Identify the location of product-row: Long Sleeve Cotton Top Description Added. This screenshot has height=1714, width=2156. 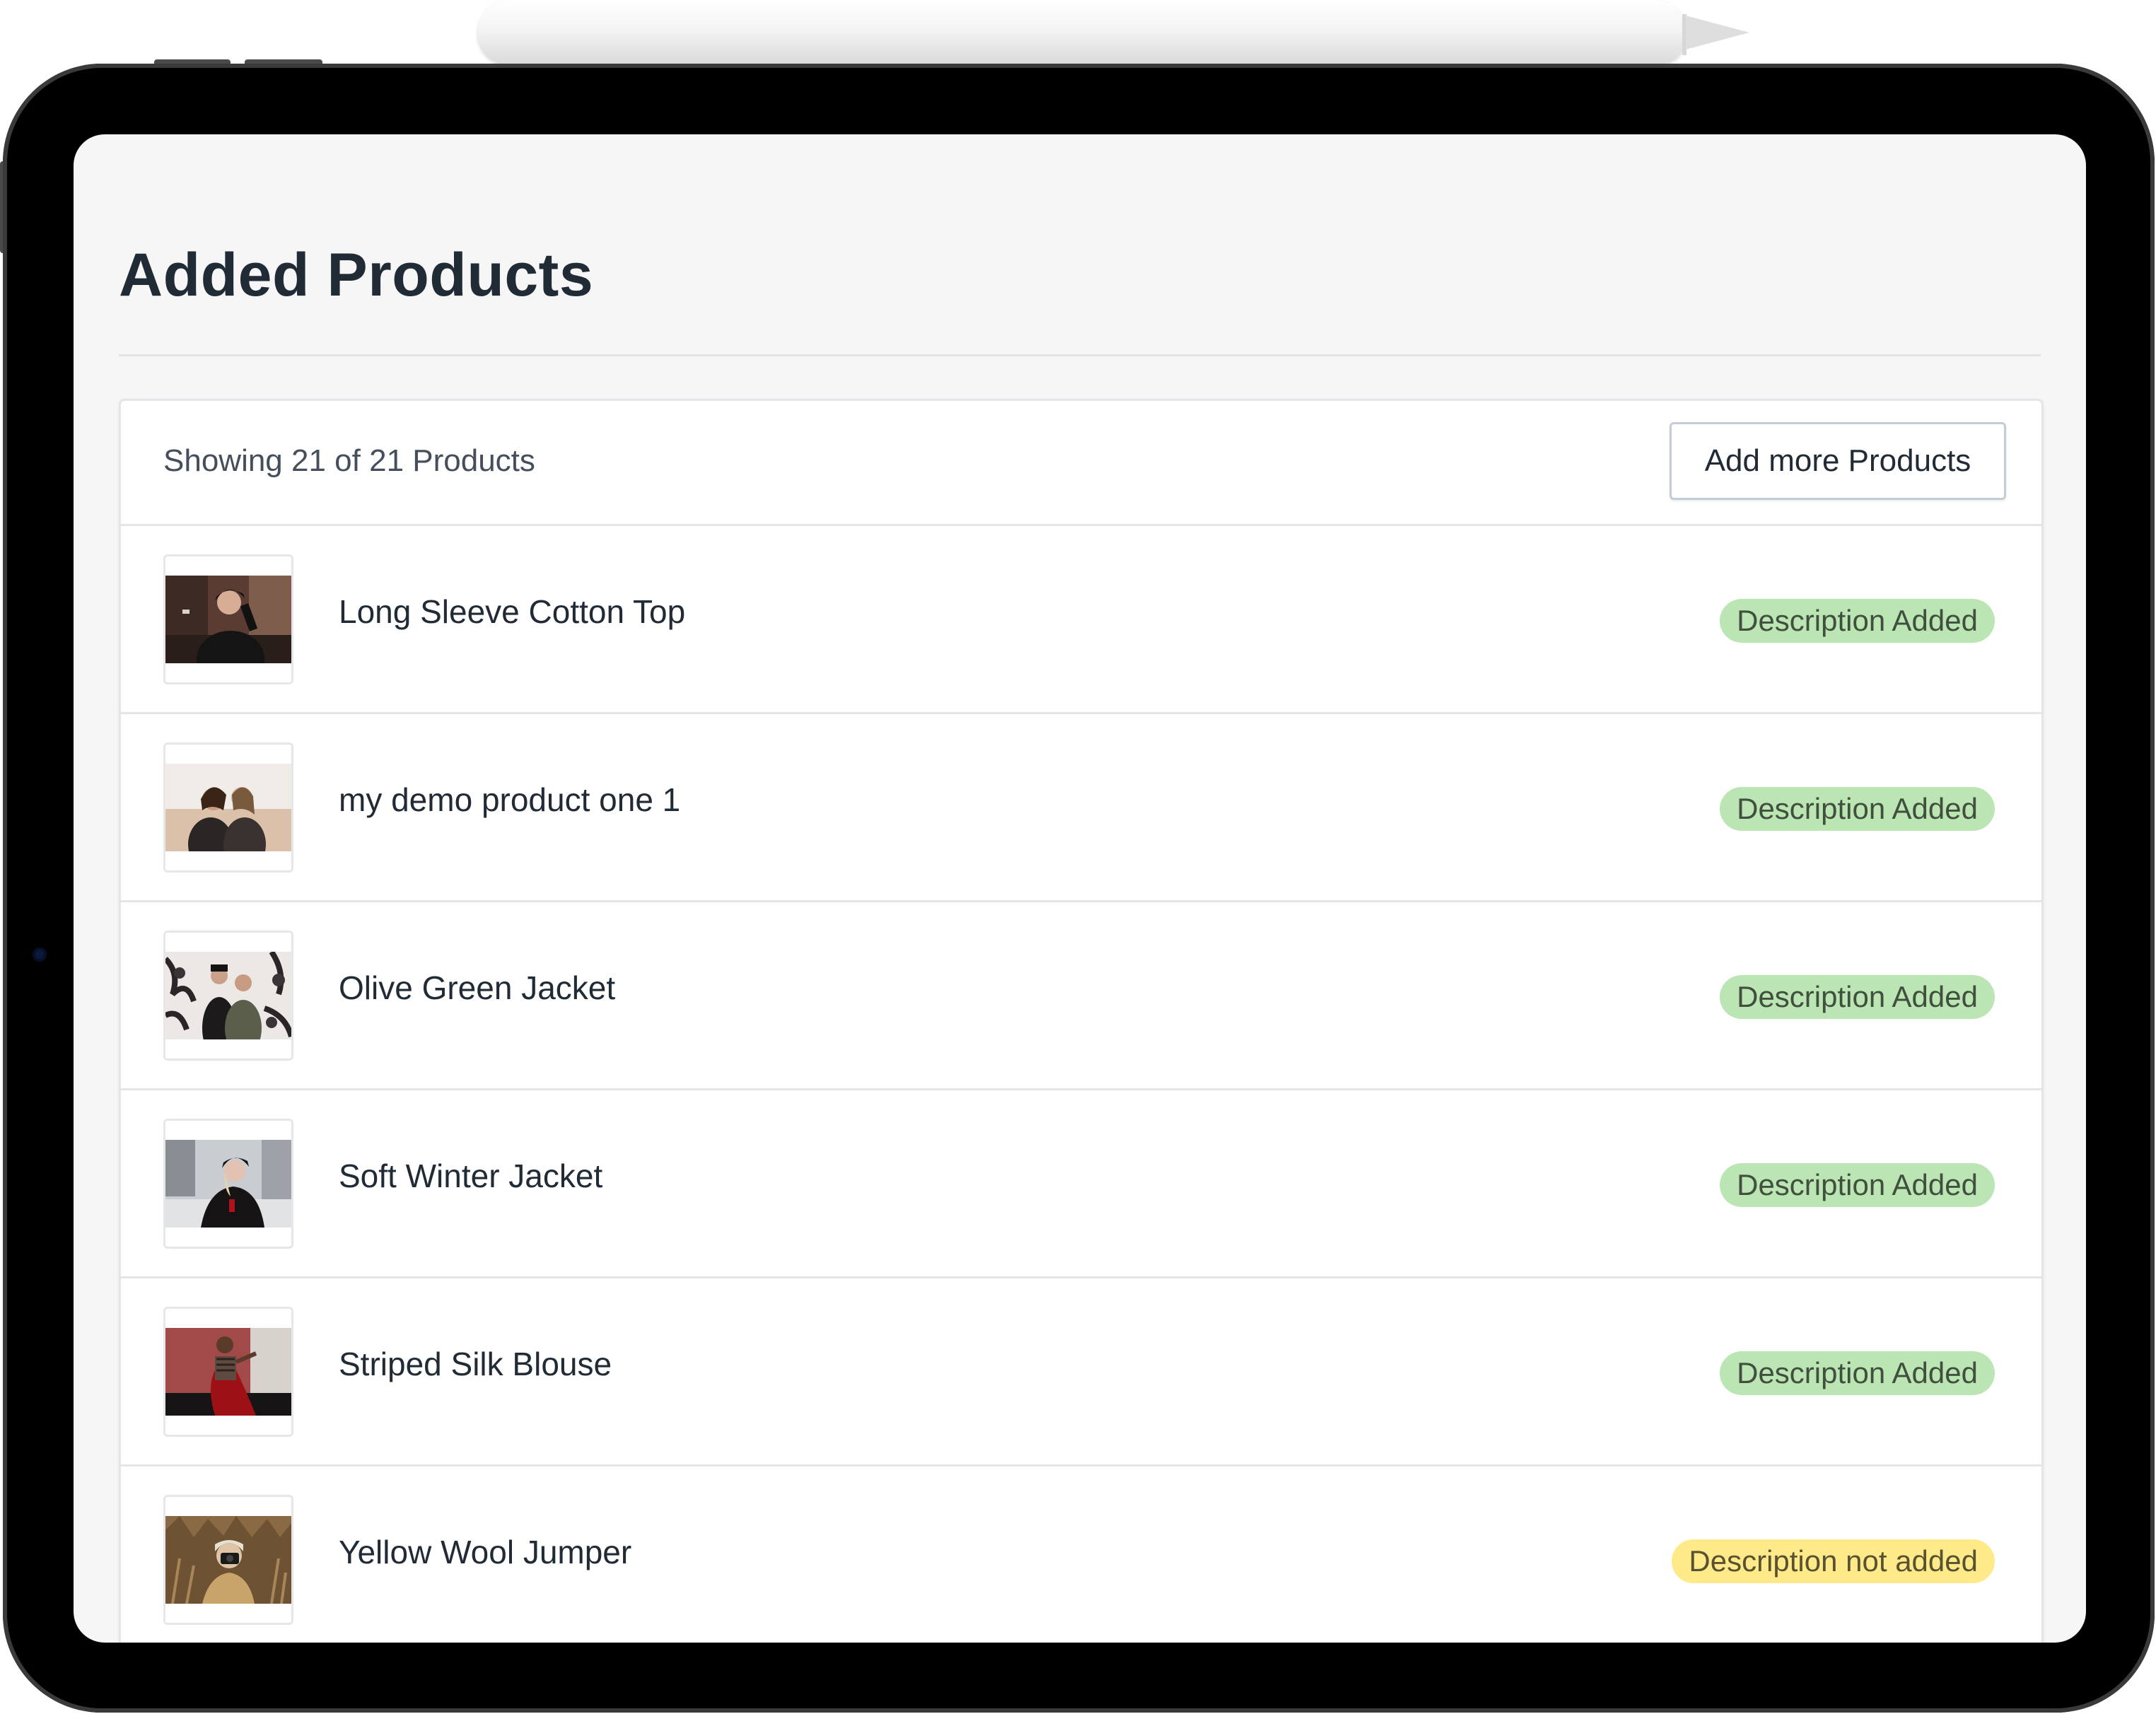
(1081, 620).